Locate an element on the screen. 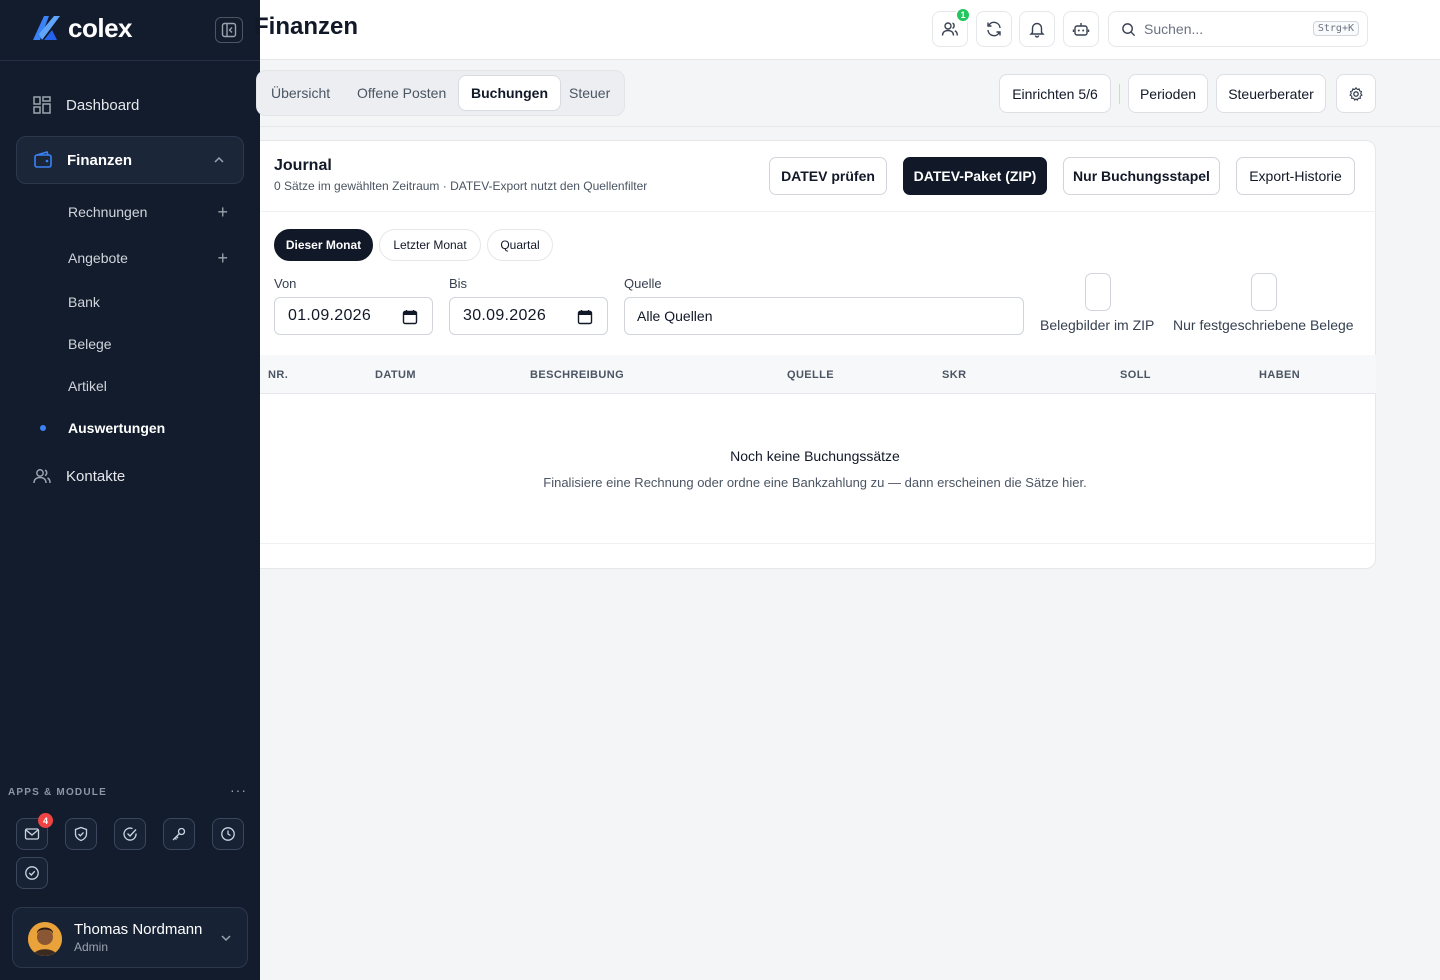 Image resolution: width=1440 pixels, height=980 pixels. mail-icon is located at coordinates (32, 834).